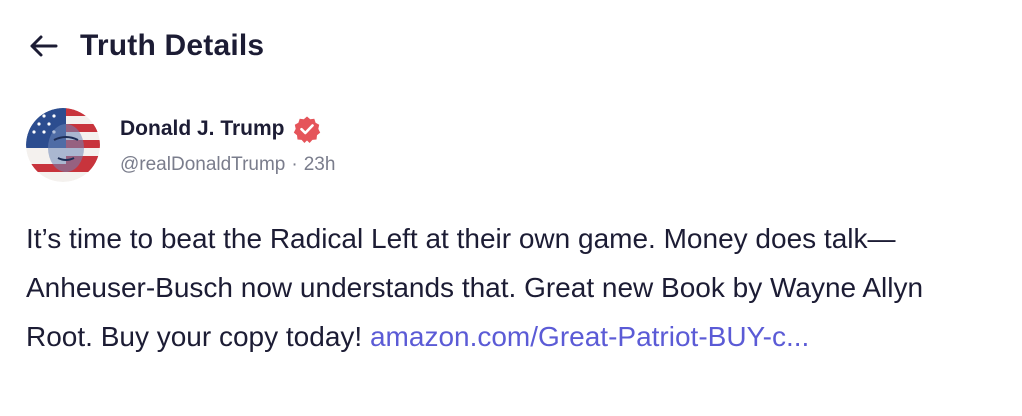  Describe the element at coordinates (307, 129) in the screenshot. I see `verified-badge-icon` at that location.